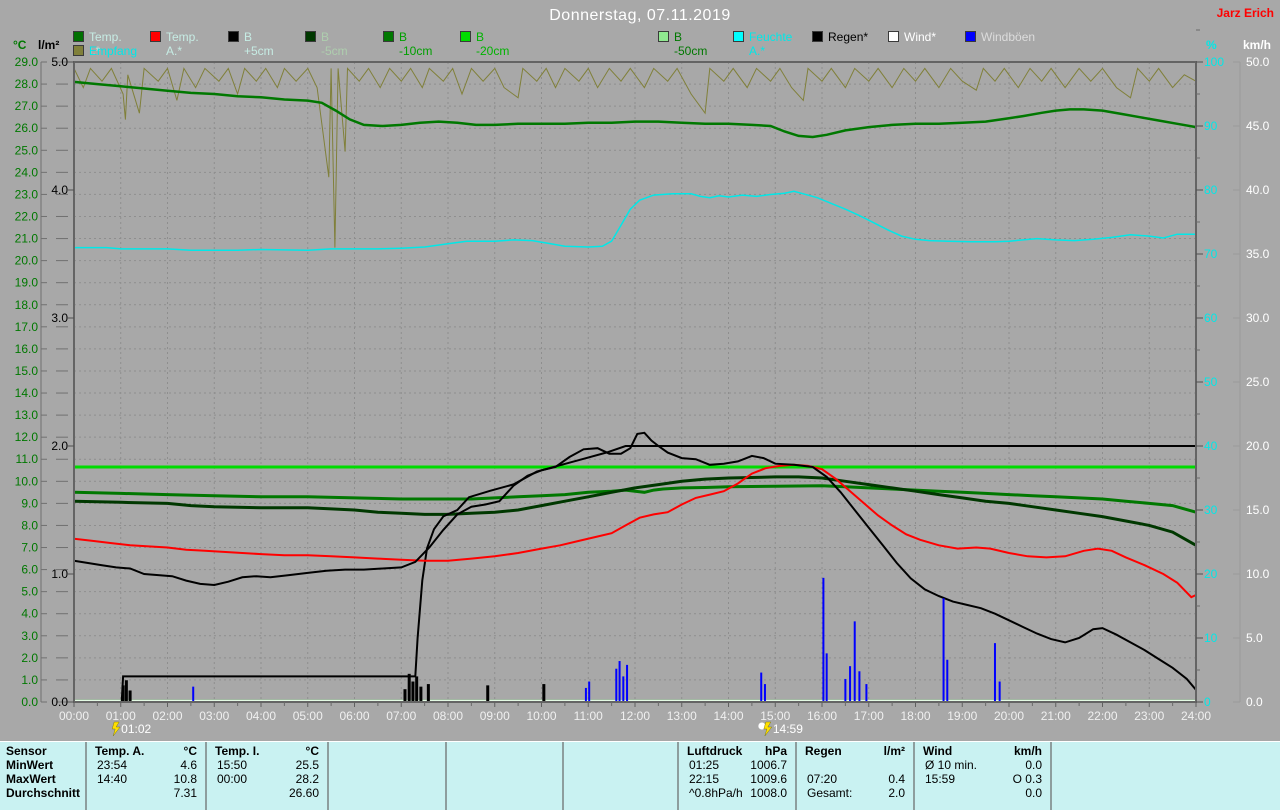 The height and width of the screenshot is (810, 1280). Describe the element at coordinates (27, 84) in the screenshot. I see `temp-axis-label: 28.0` at that location.